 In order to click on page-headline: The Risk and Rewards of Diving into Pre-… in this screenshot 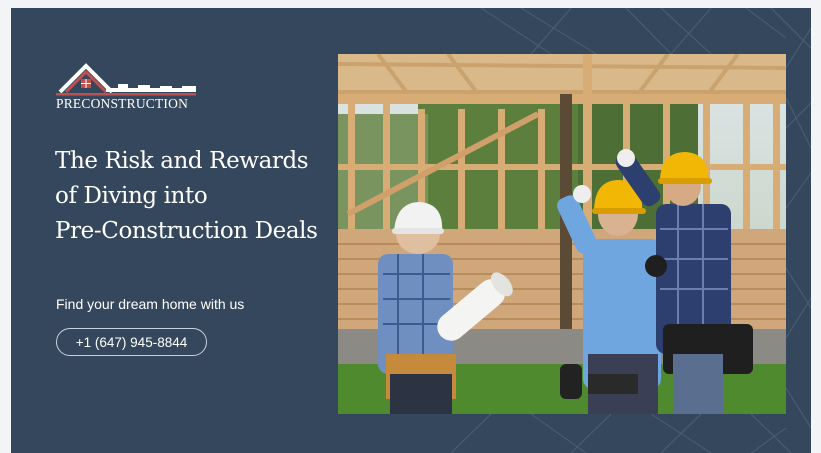, I will do `click(200, 196)`.